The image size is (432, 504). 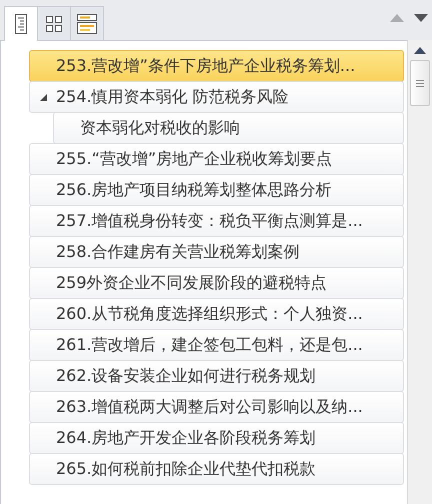 What do you see at coordinates (216, 438) in the screenshot?
I see `tree-item: 264.房地产开发企业各阶段税务筹划` at bounding box center [216, 438].